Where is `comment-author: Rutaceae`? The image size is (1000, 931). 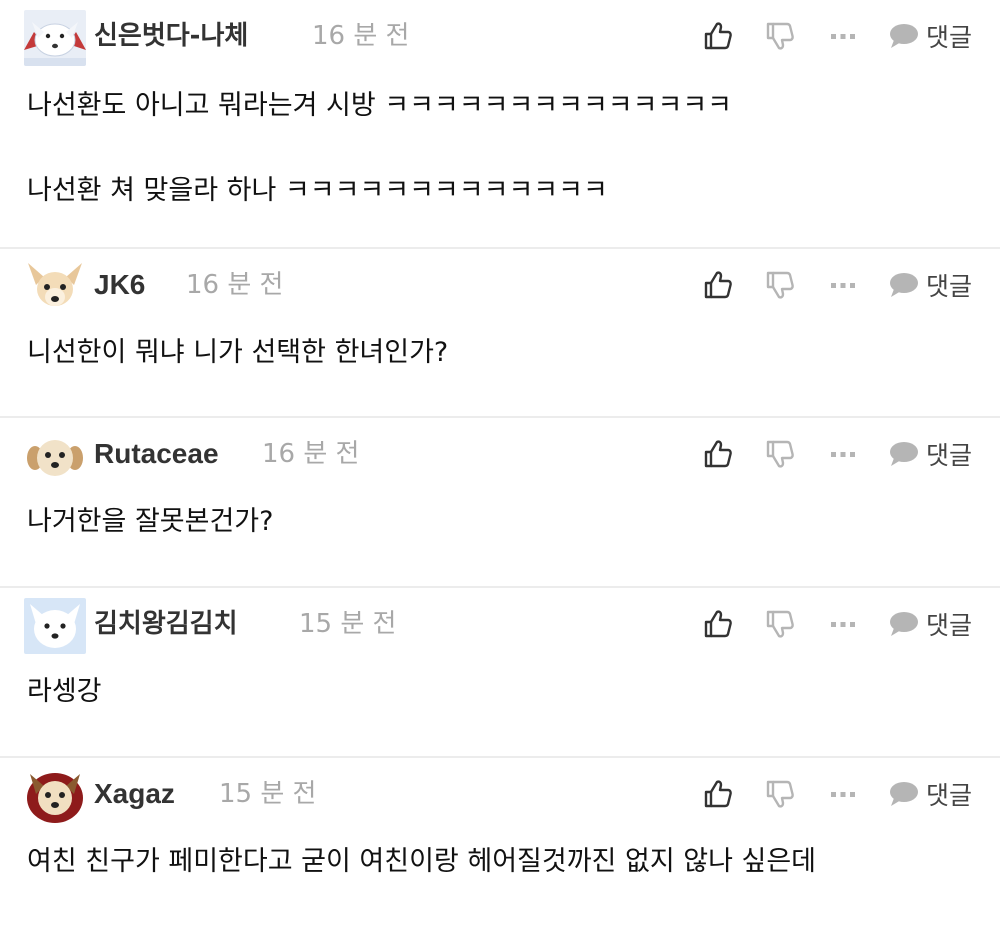 comment-author: Rutaceae is located at coordinates (156, 454).